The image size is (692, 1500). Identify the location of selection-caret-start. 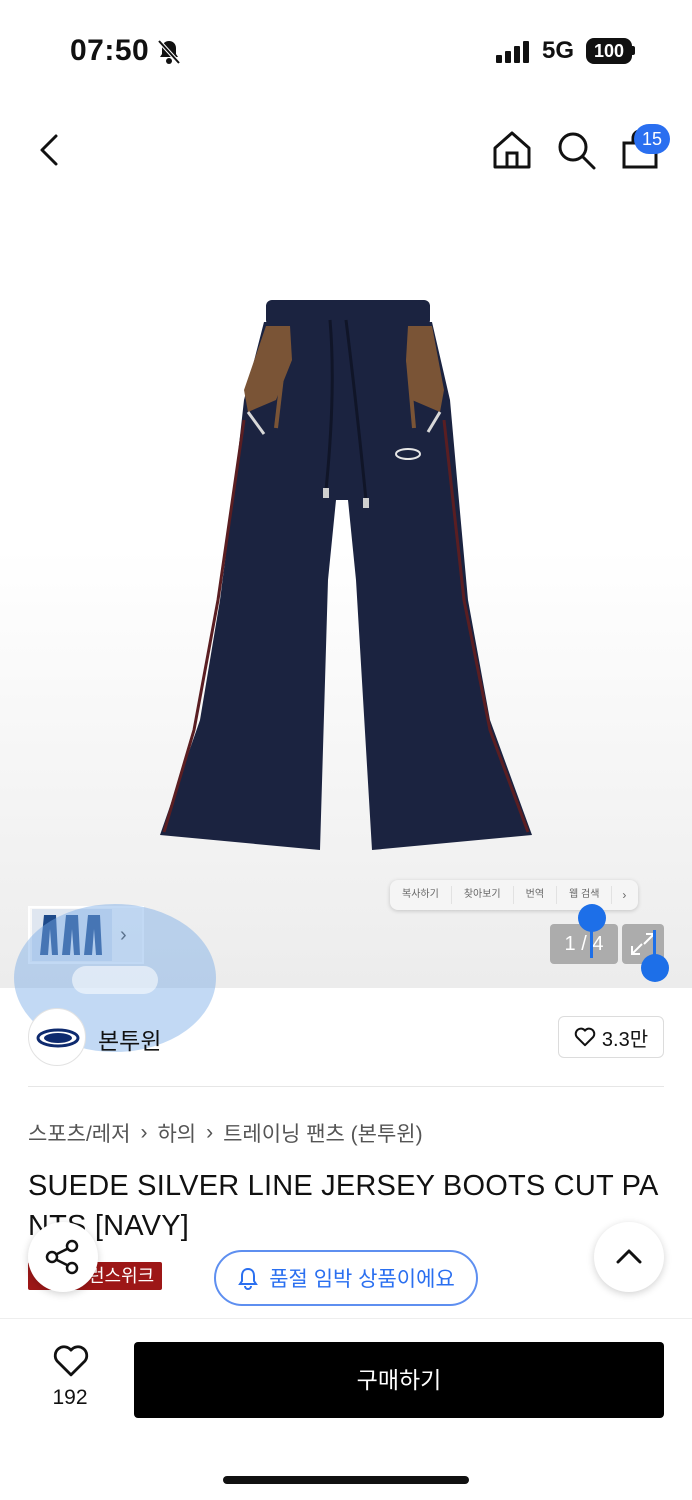
(591, 943).